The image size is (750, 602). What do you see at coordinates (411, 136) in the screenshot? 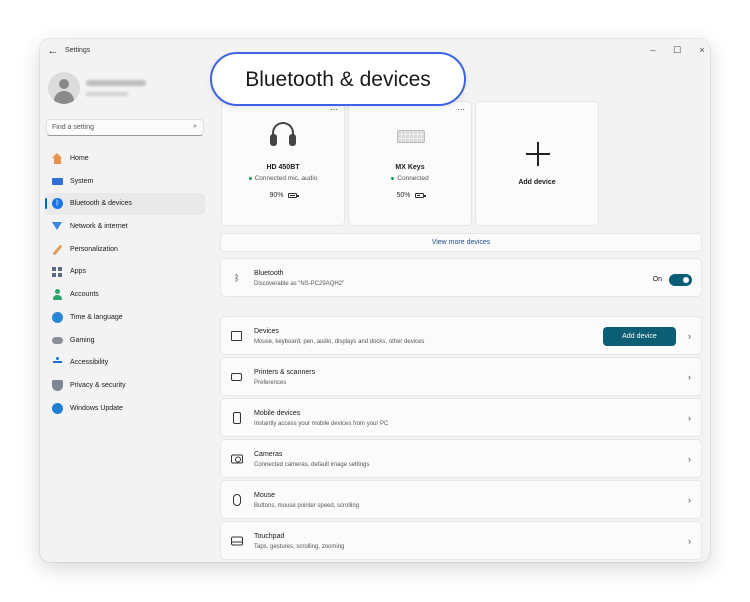
I see `keyboard-icon` at bounding box center [411, 136].